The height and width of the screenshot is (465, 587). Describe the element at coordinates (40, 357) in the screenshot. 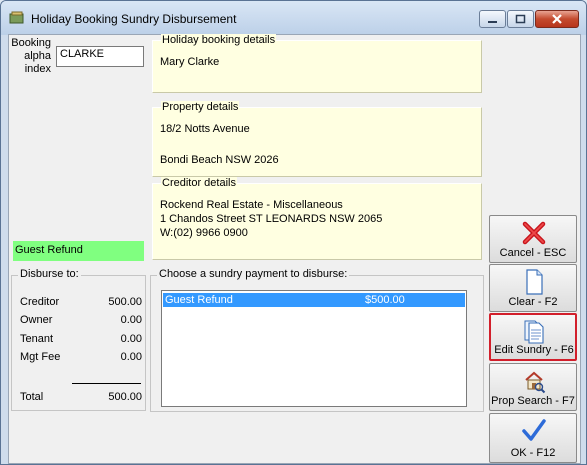

I see `disburse-label: Mgt Fee` at that location.